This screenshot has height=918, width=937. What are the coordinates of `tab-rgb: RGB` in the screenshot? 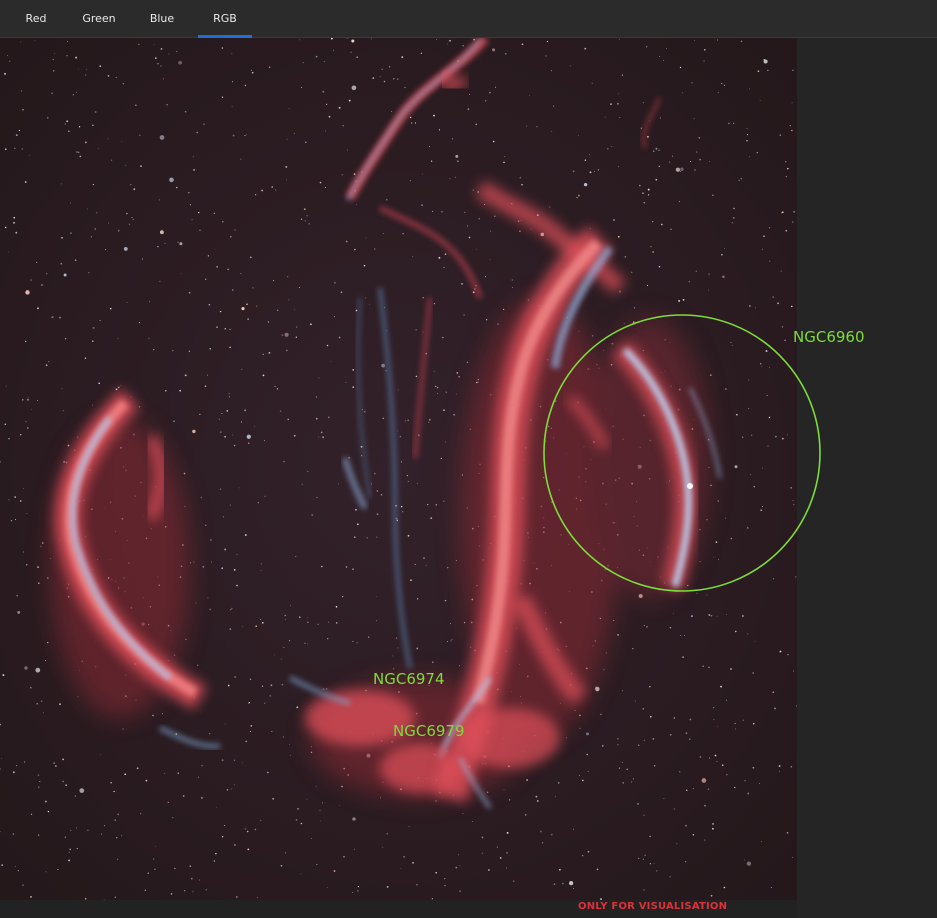 It's located at (225, 19).